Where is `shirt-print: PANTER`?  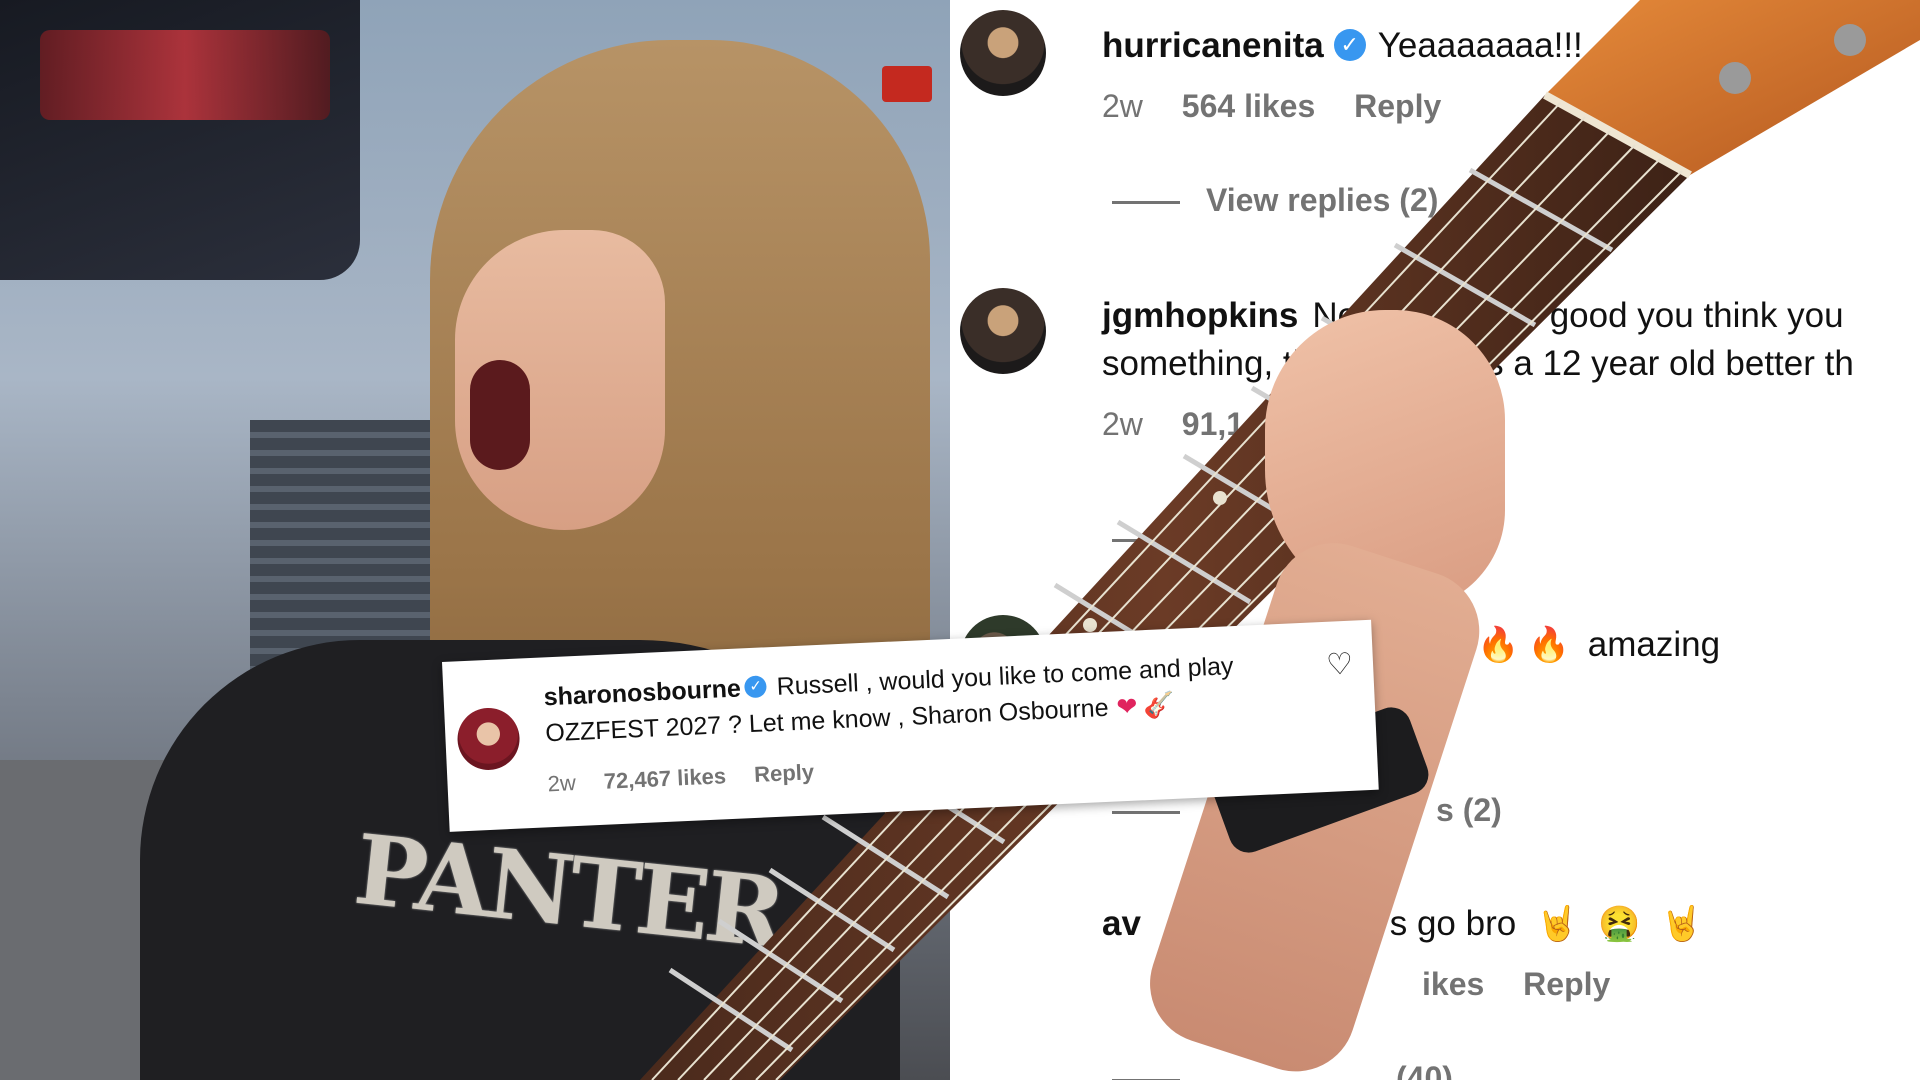 shirt-print: PANTER is located at coordinates (568, 891).